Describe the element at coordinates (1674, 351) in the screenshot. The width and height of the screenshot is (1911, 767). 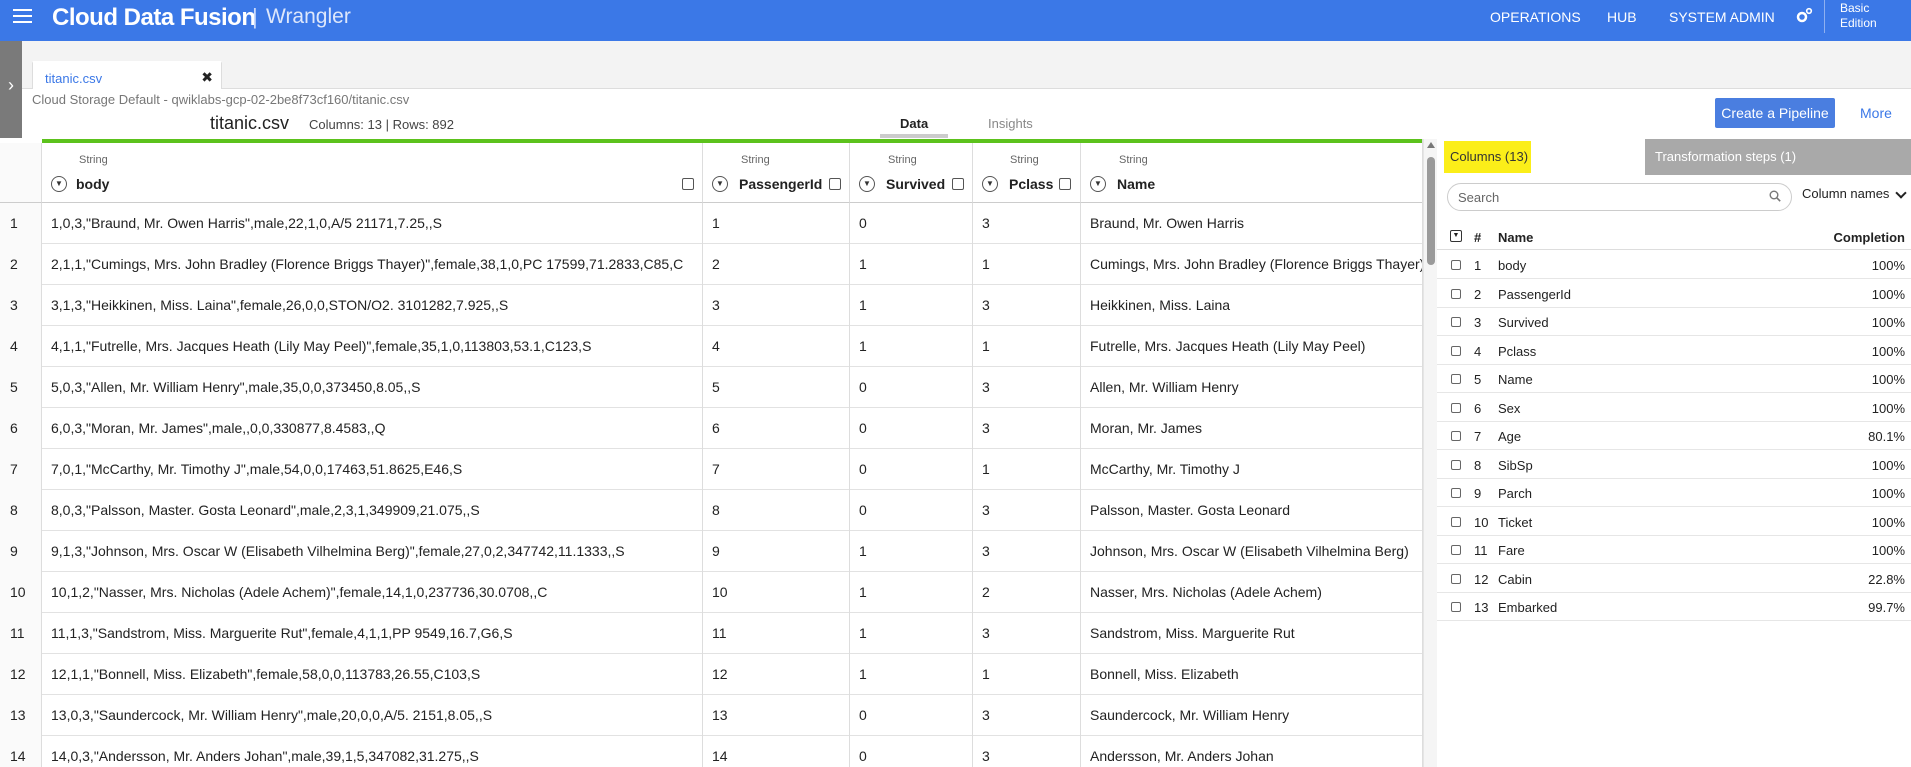
I see `column-list-item: 4 Pclass 100%` at that location.